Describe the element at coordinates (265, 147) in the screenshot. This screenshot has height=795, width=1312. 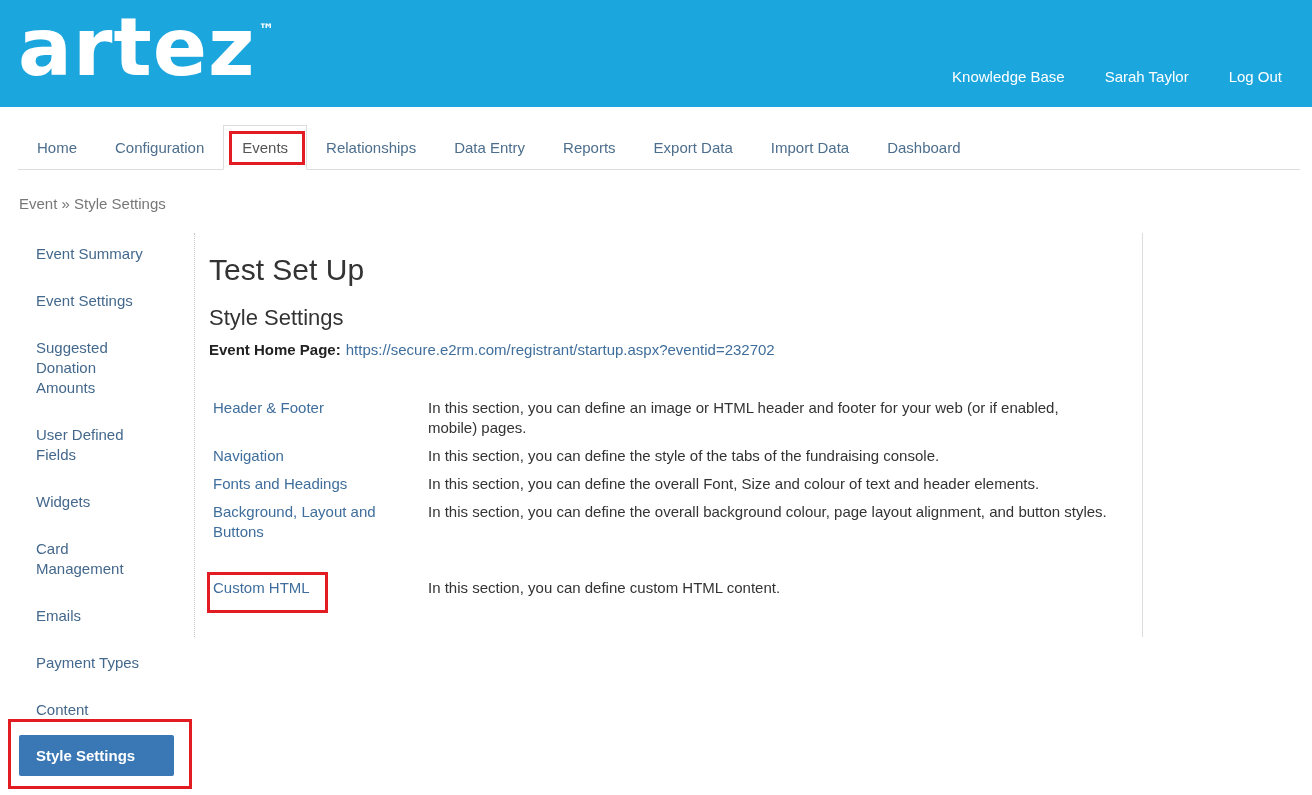
I see `nav-tab: Events` at that location.